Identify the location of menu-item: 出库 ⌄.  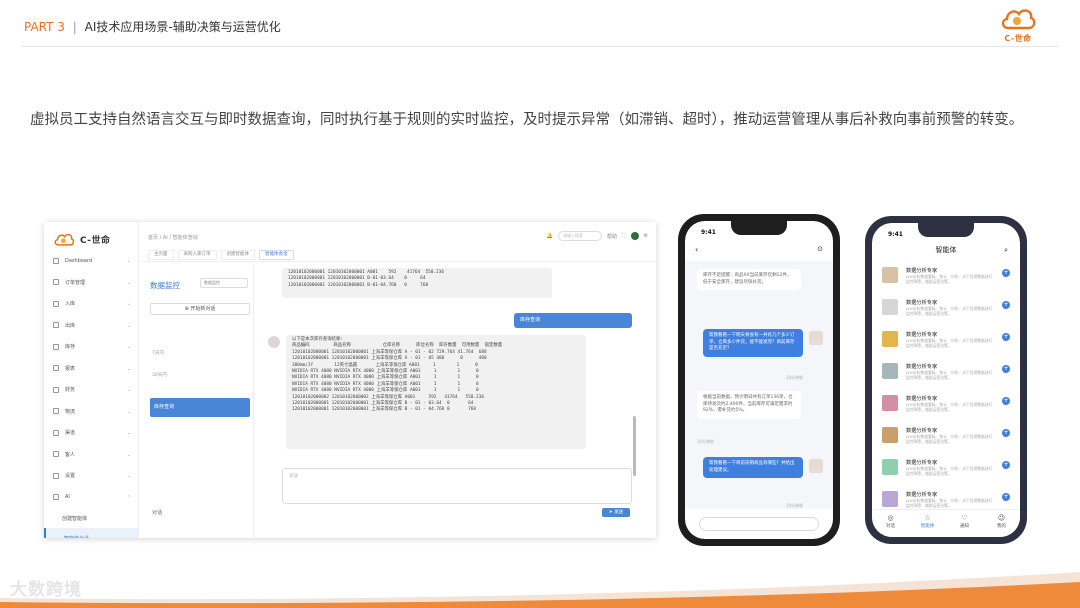
(91, 326).